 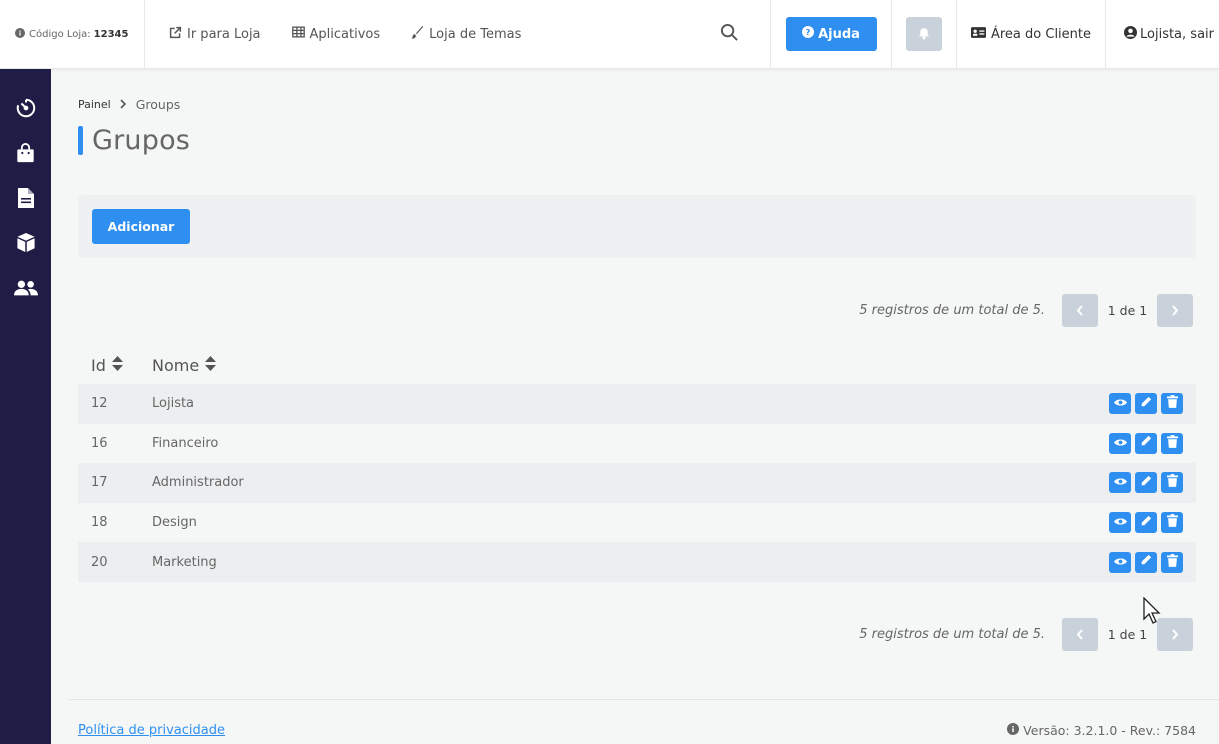 I want to click on next-page-button, so click(x=1175, y=310).